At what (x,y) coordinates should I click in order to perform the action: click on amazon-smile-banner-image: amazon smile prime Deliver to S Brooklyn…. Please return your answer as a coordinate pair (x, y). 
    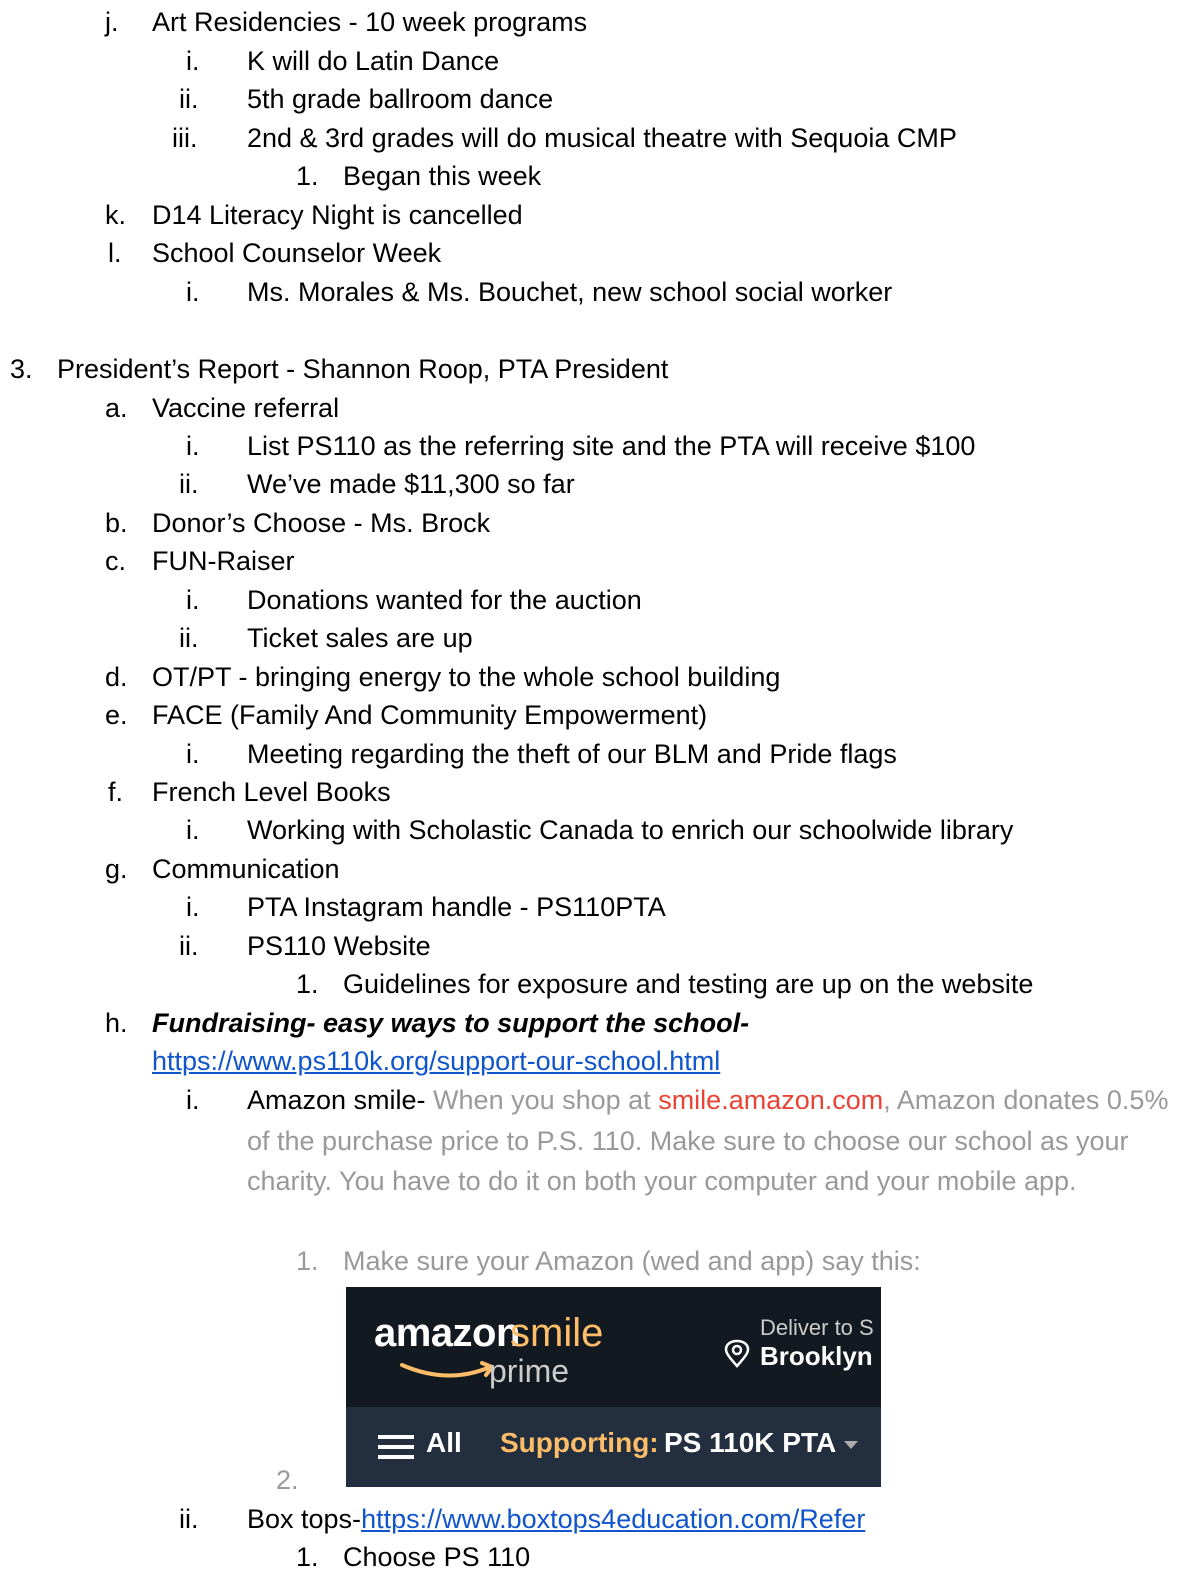
    Looking at the image, I should click on (613, 1387).